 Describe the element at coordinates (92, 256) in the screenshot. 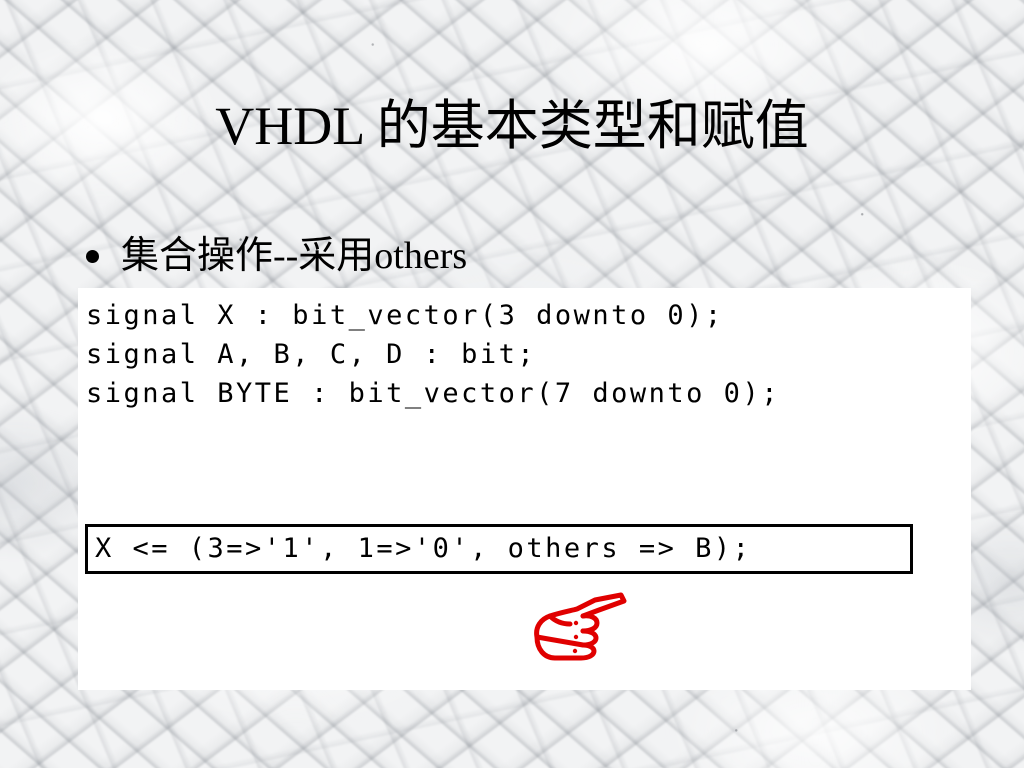

I see `bullet-dot-icon` at that location.